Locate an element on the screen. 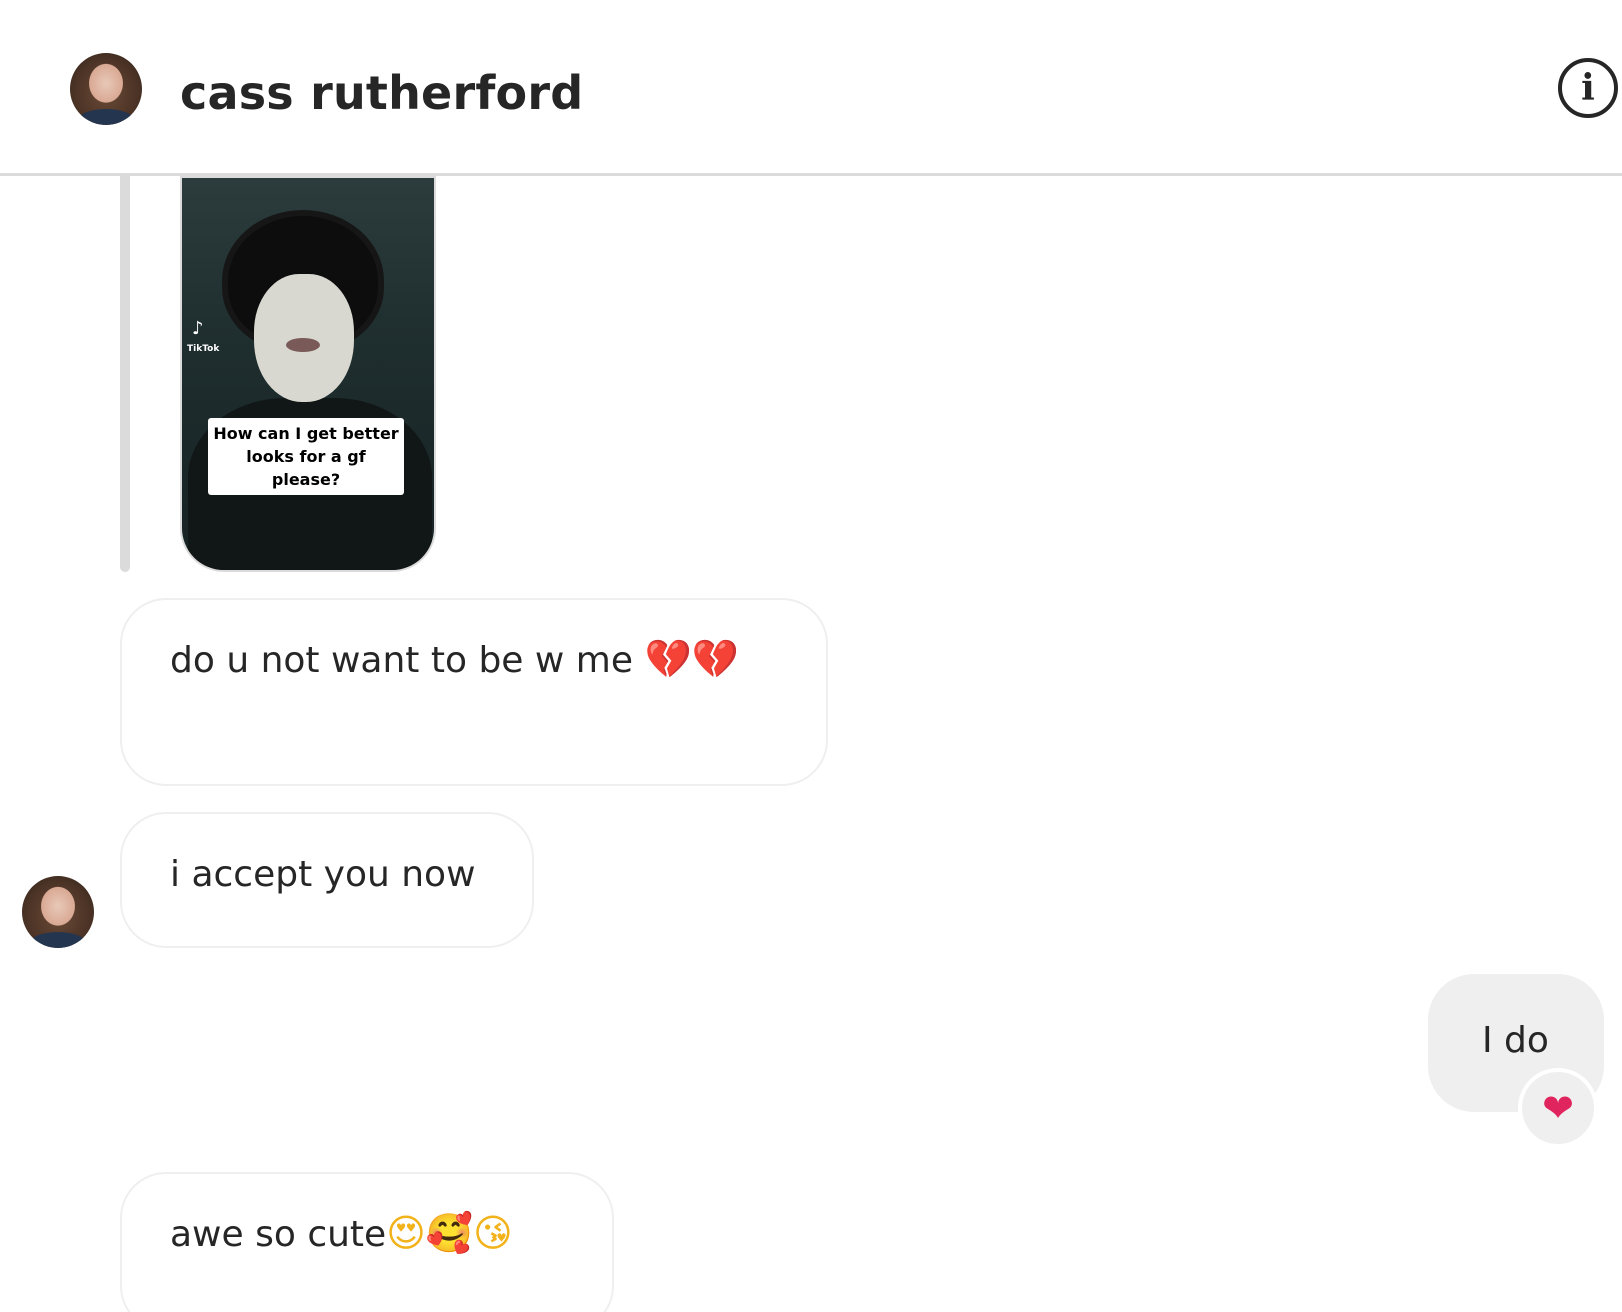  tiktok-logo-icon: ♪ is located at coordinates (198, 328).